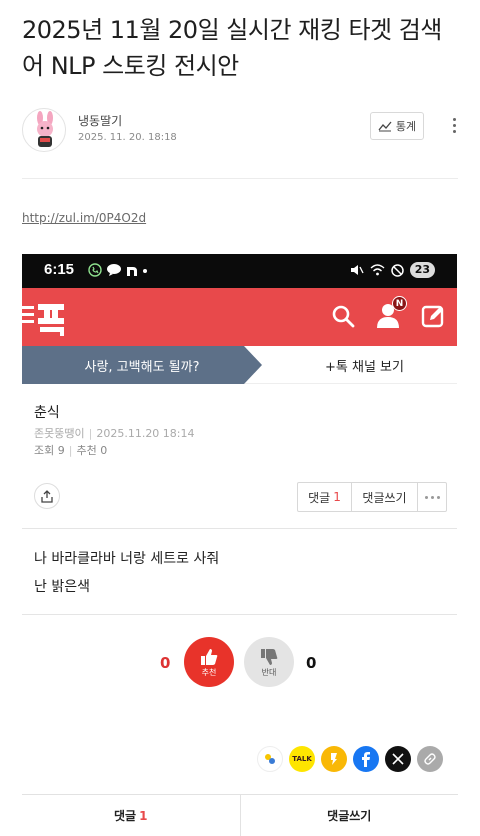 The height and width of the screenshot is (836, 480). Describe the element at coordinates (52, 318) in the screenshot. I see `pann-logo-icon` at that location.